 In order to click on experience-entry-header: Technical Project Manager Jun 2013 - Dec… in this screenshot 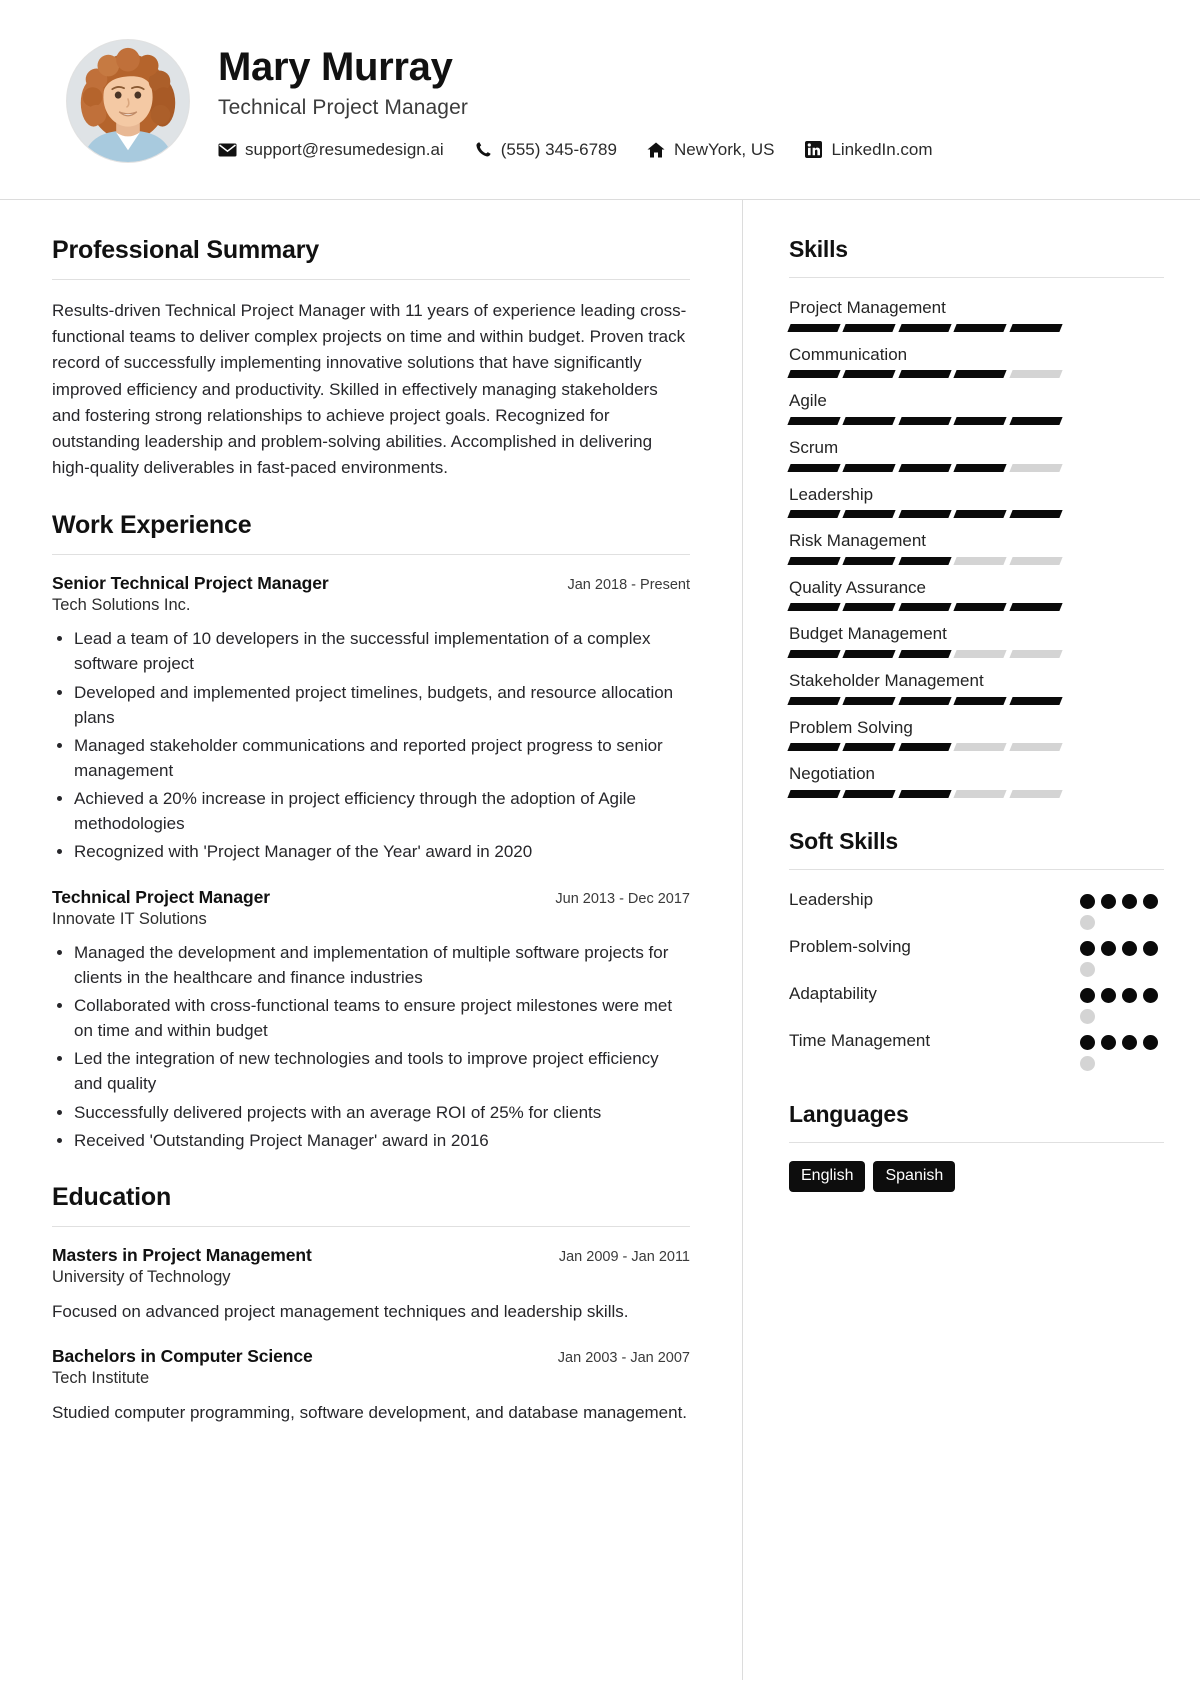, I will do `click(371, 897)`.